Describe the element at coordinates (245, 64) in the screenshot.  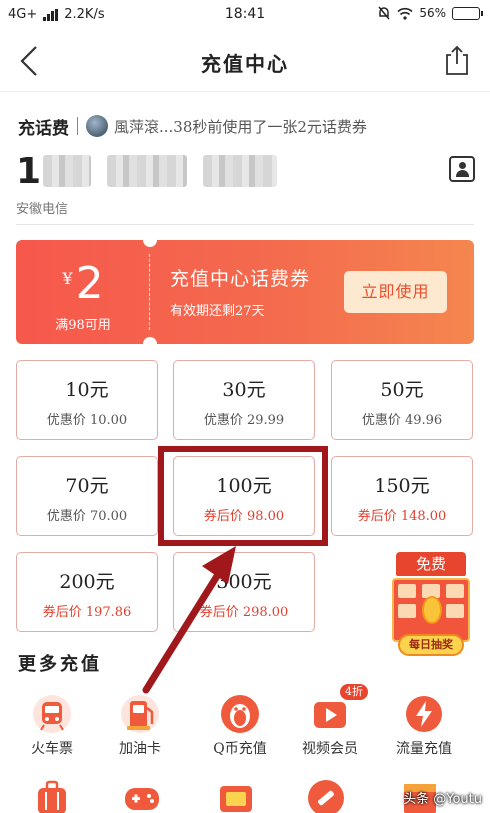
I see `page-title: 充值中心` at that location.